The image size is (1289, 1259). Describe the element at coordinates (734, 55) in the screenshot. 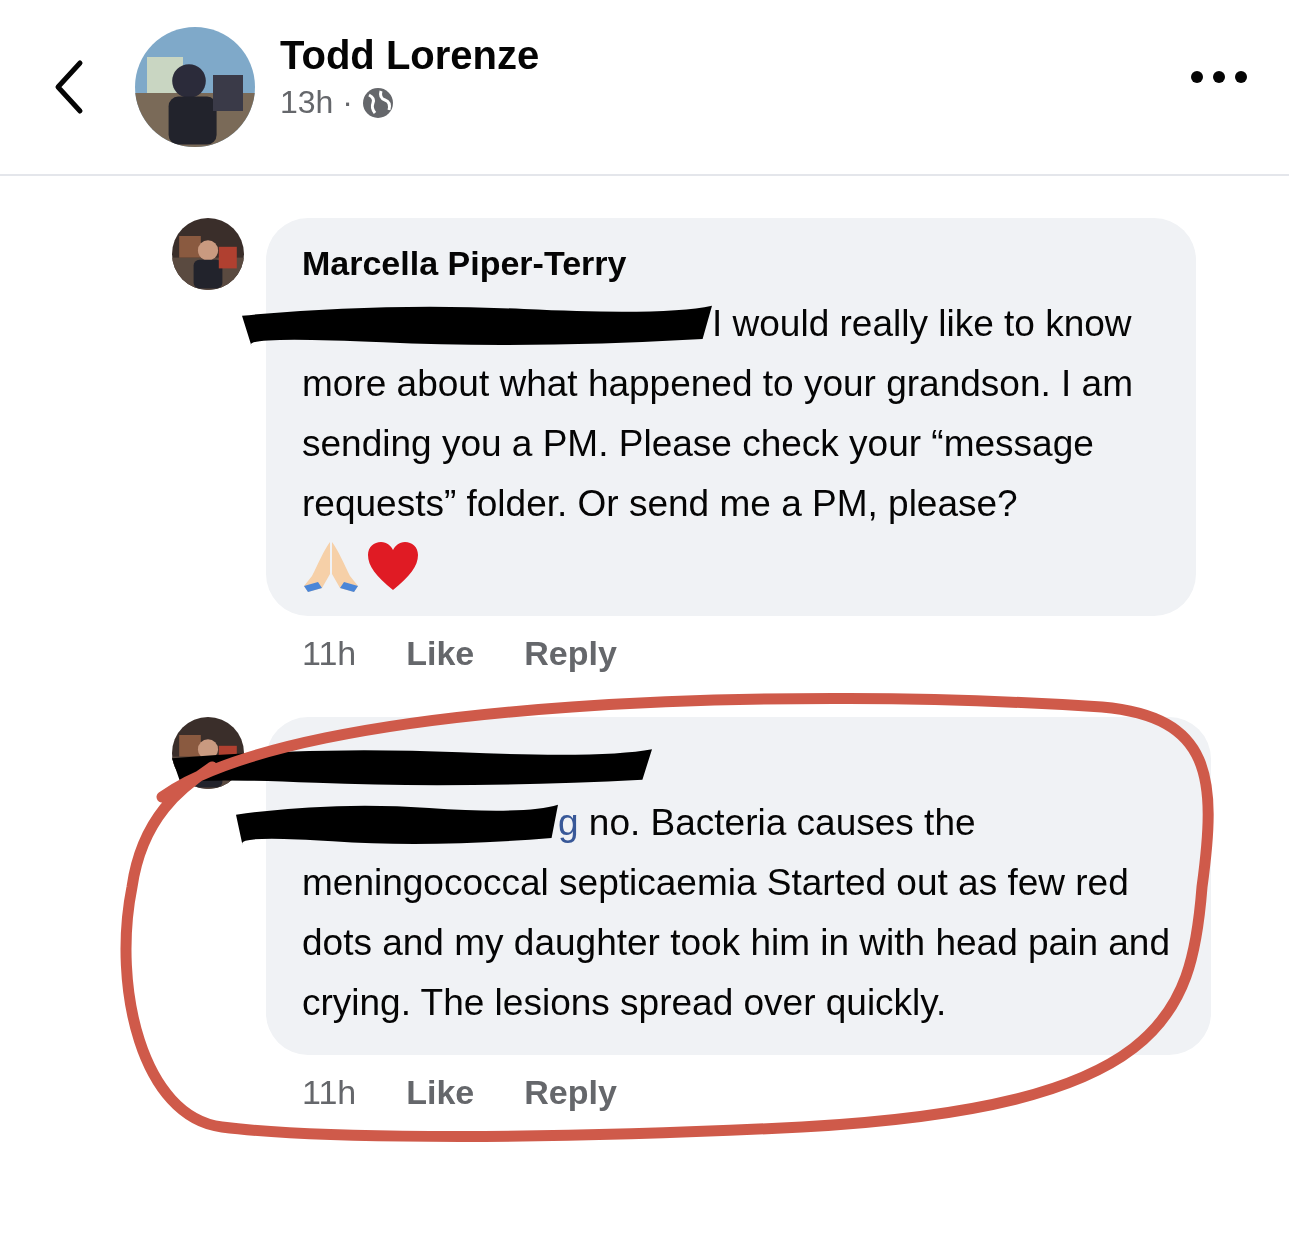

I see `post-author: Todd Lorenze` at that location.